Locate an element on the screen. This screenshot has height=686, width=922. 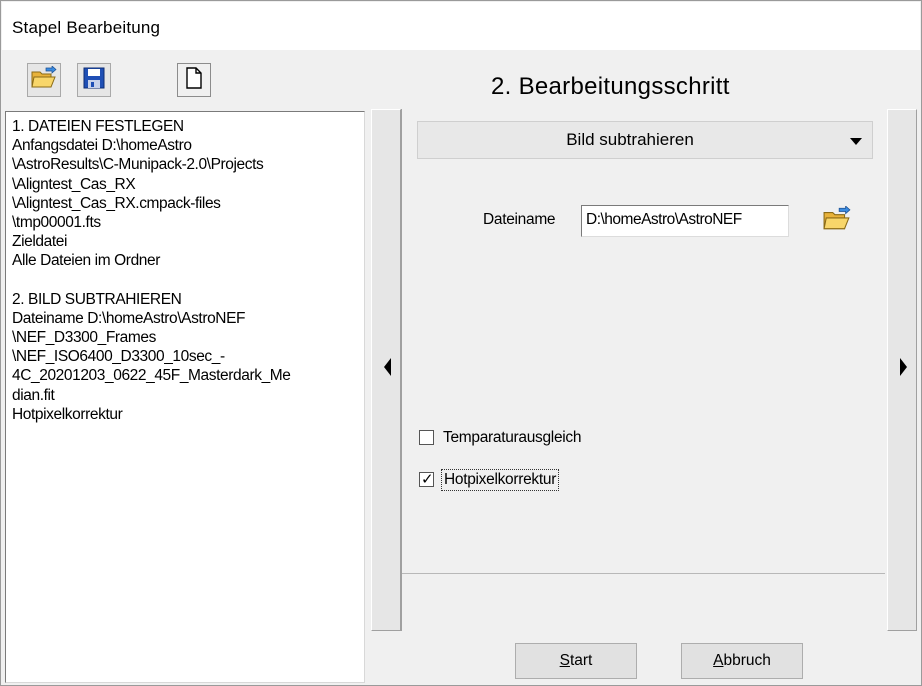
list-item: dian.fit is located at coordinates (33, 395).